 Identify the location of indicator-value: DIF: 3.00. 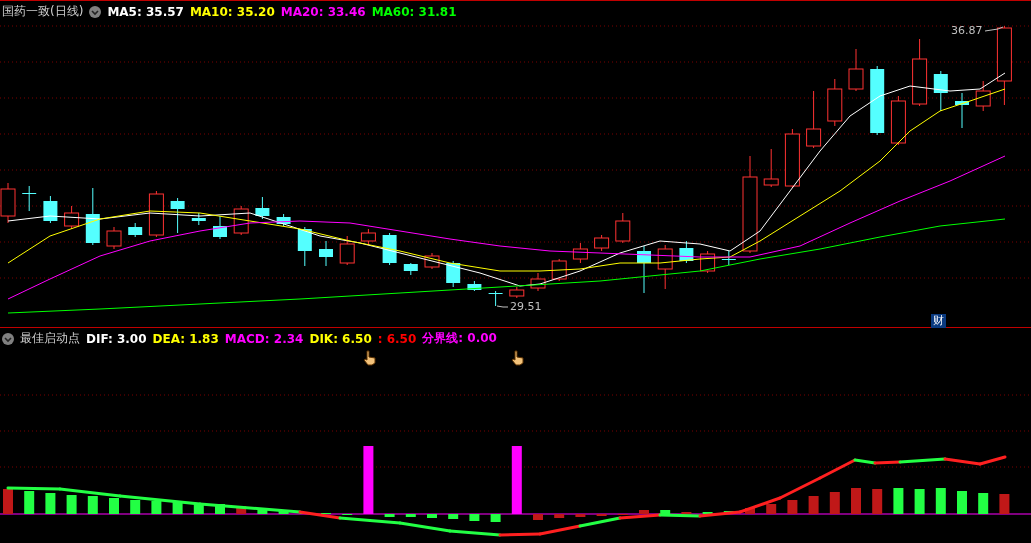
(116, 338).